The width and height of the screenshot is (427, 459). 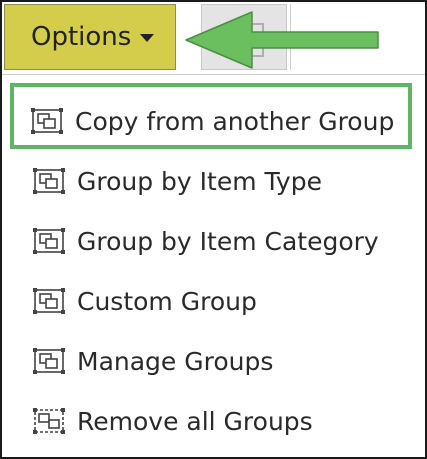 What do you see at coordinates (235, 121) in the screenshot?
I see `menu-item-label: Copy from another Group` at bounding box center [235, 121].